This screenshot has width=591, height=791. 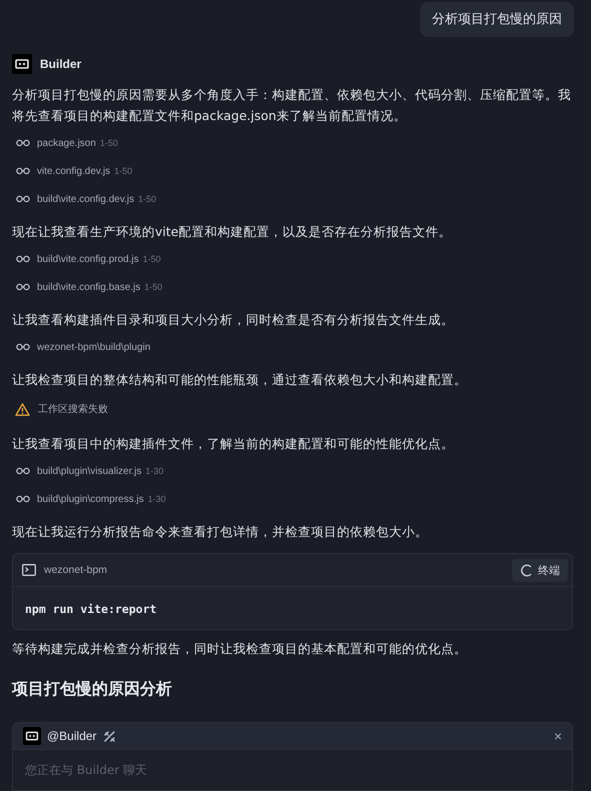 I want to click on close-button: ×, so click(x=558, y=736).